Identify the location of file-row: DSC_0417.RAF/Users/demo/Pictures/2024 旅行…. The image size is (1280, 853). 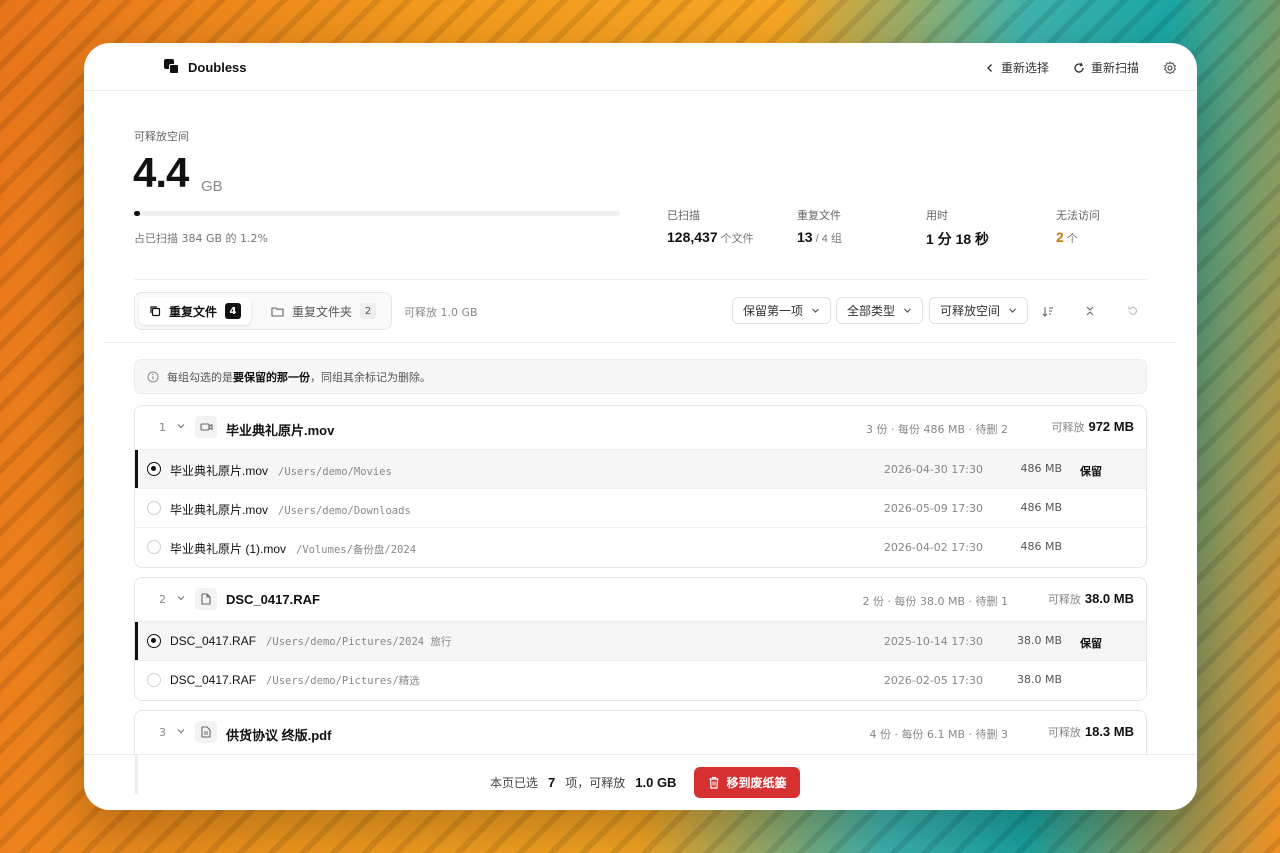
(640, 641).